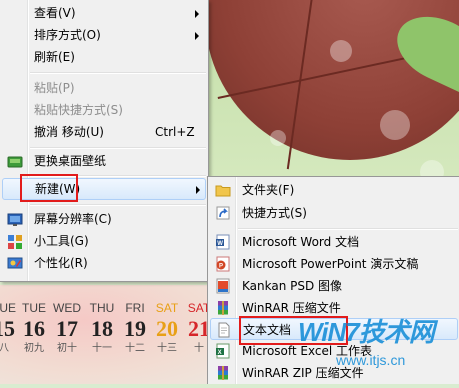 The width and height of the screenshot is (459, 388). What do you see at coordinates (4, 348) in the screenshot?
I see `calendar-lunar: 八` at bounding box center [4, 348].